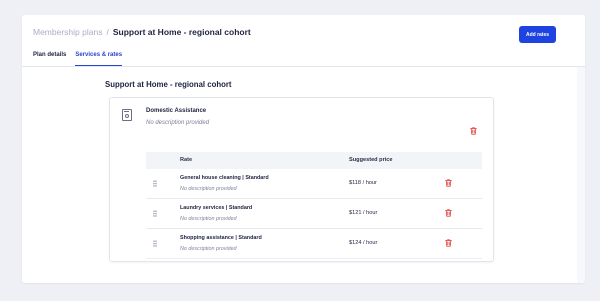  Describe the element at coordinates (168, 84) in the screenshot. I see `section-title: Support at Home - regional cohort` at that location.